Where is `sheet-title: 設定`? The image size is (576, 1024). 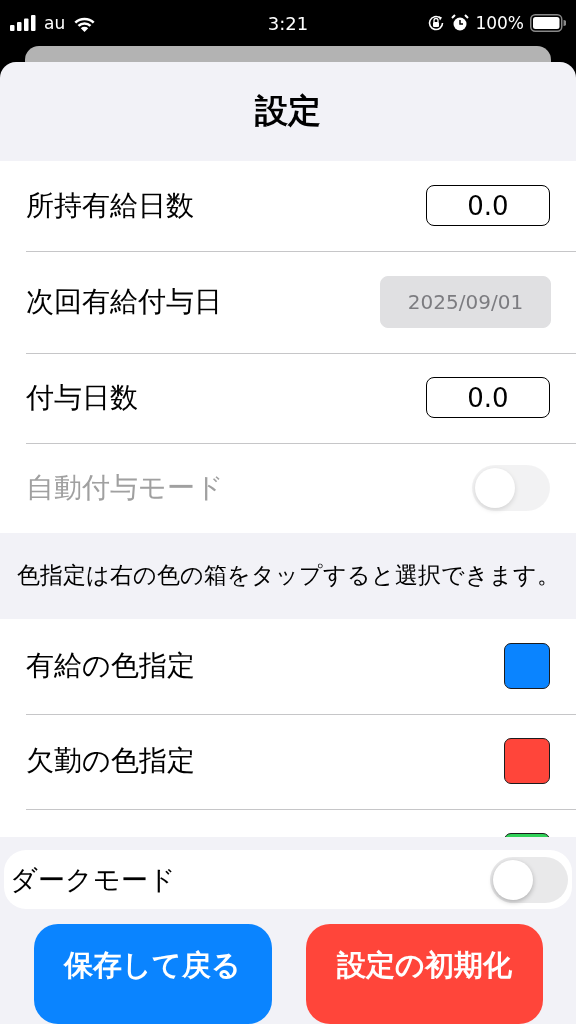 sheet-title: 設定 is located at coordinates (288, 110).